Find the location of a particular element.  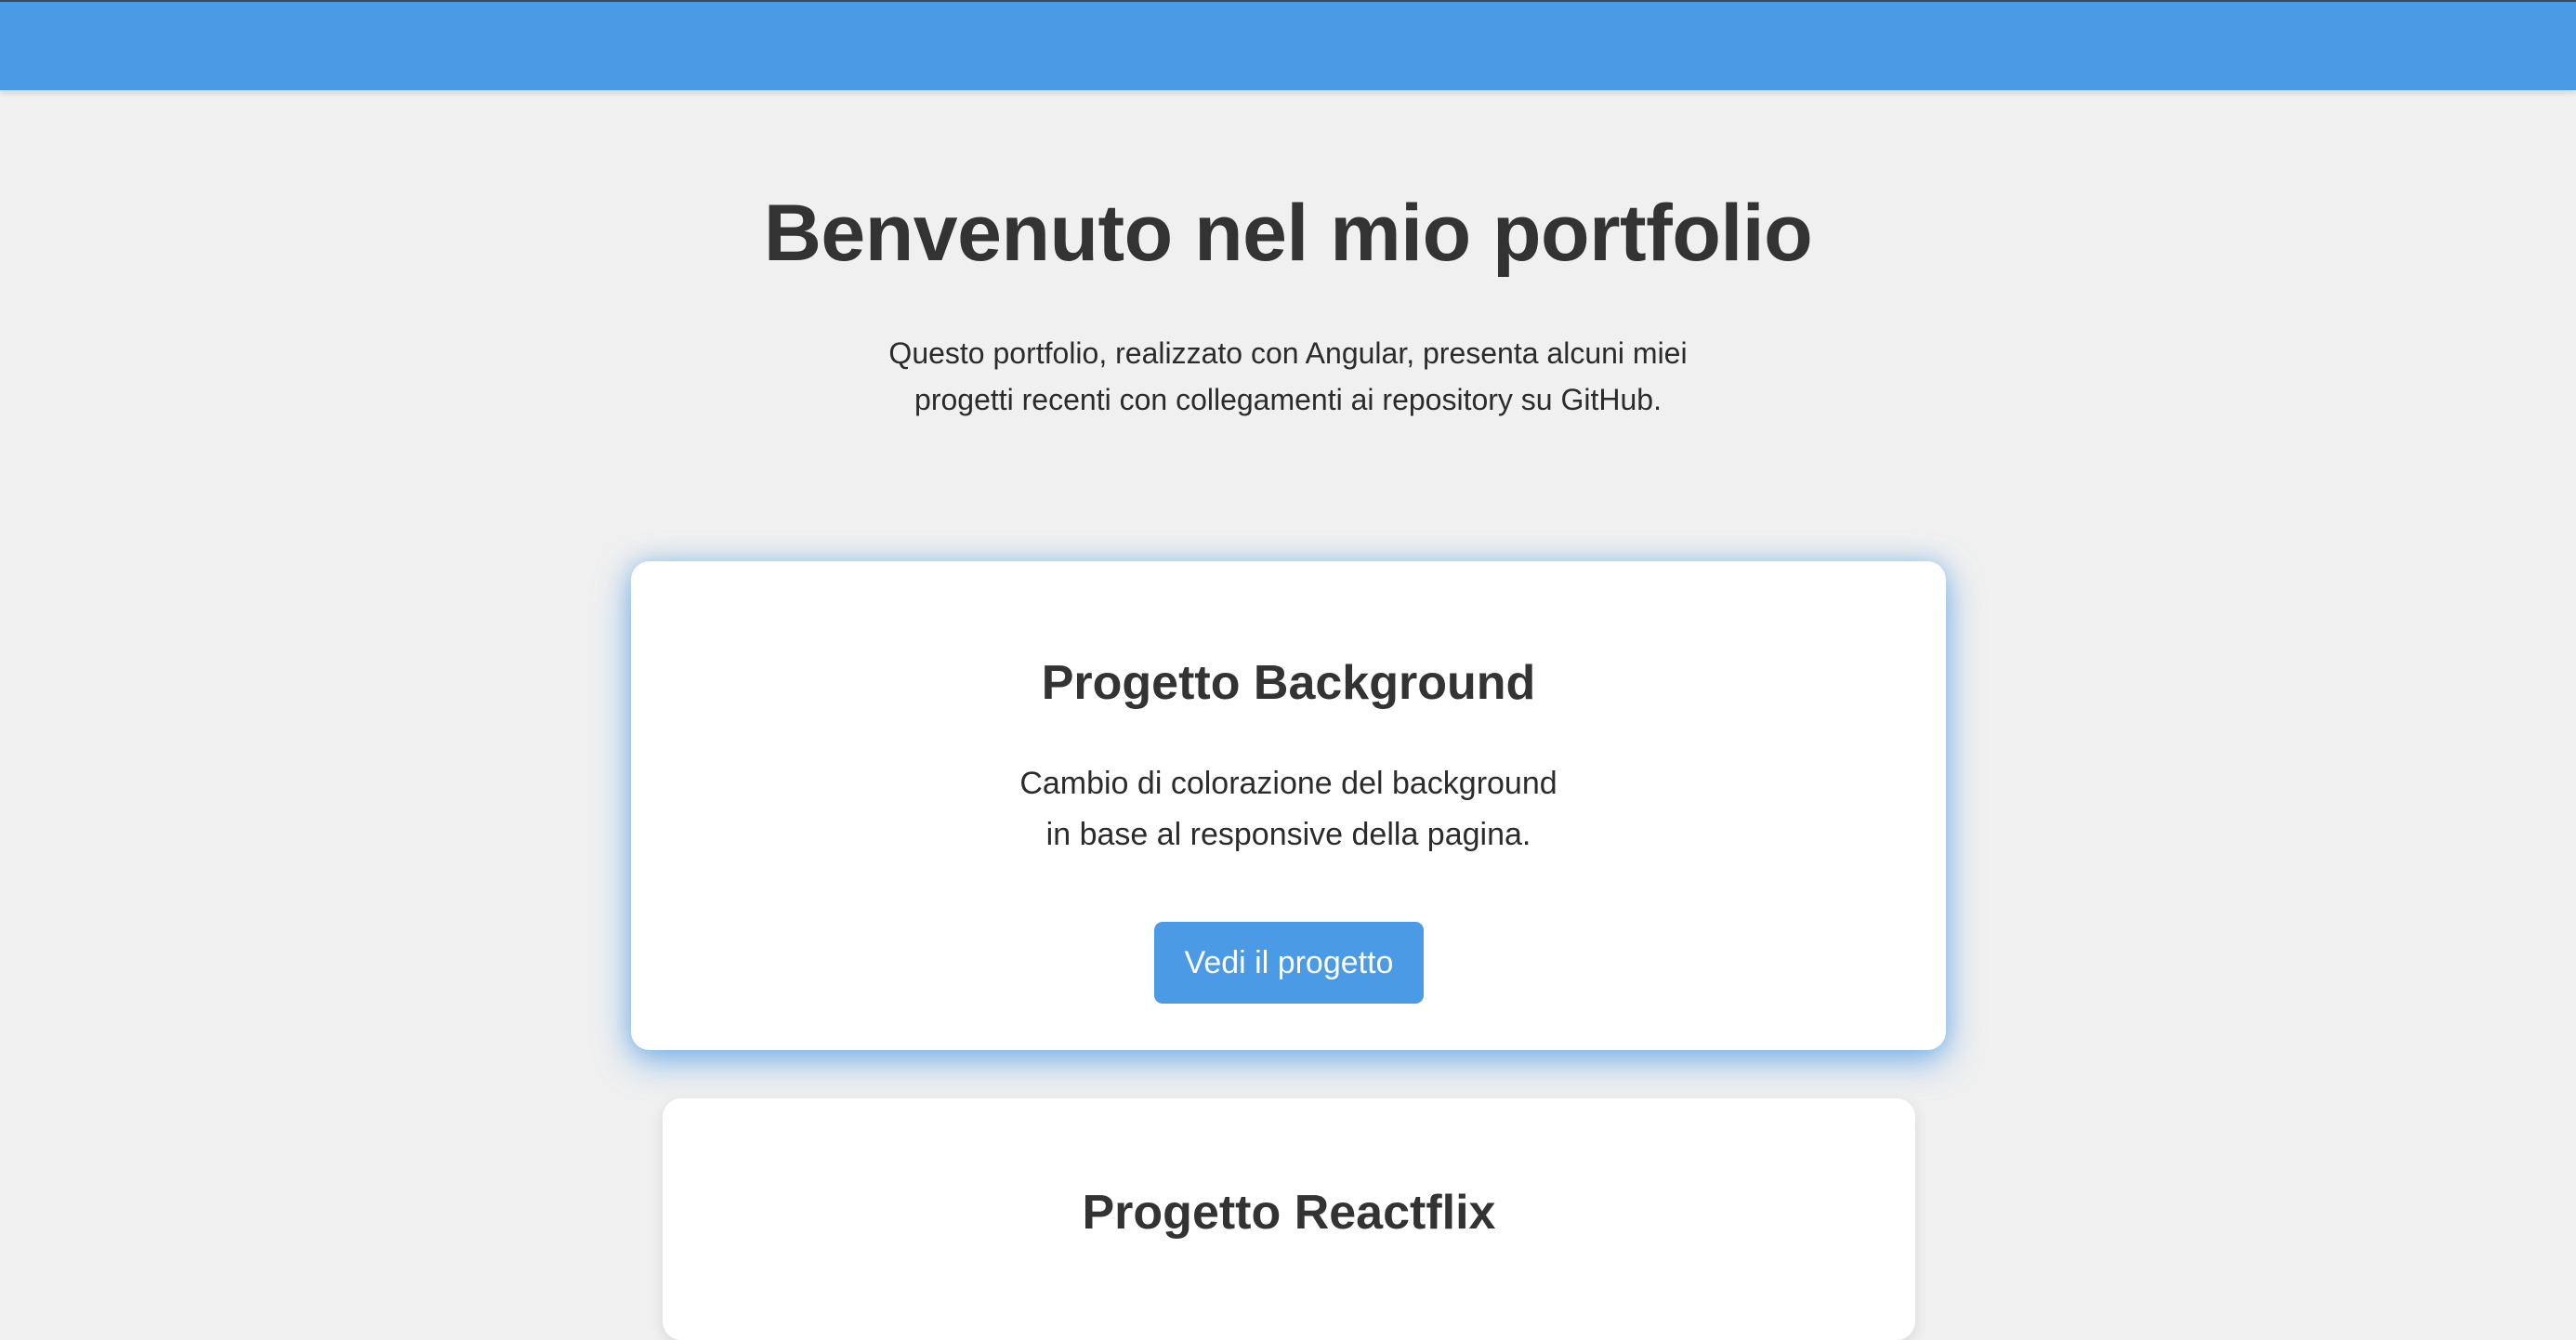

page-title: Benvenuto nel mio portfolio is located at coordinates (1288, 234).